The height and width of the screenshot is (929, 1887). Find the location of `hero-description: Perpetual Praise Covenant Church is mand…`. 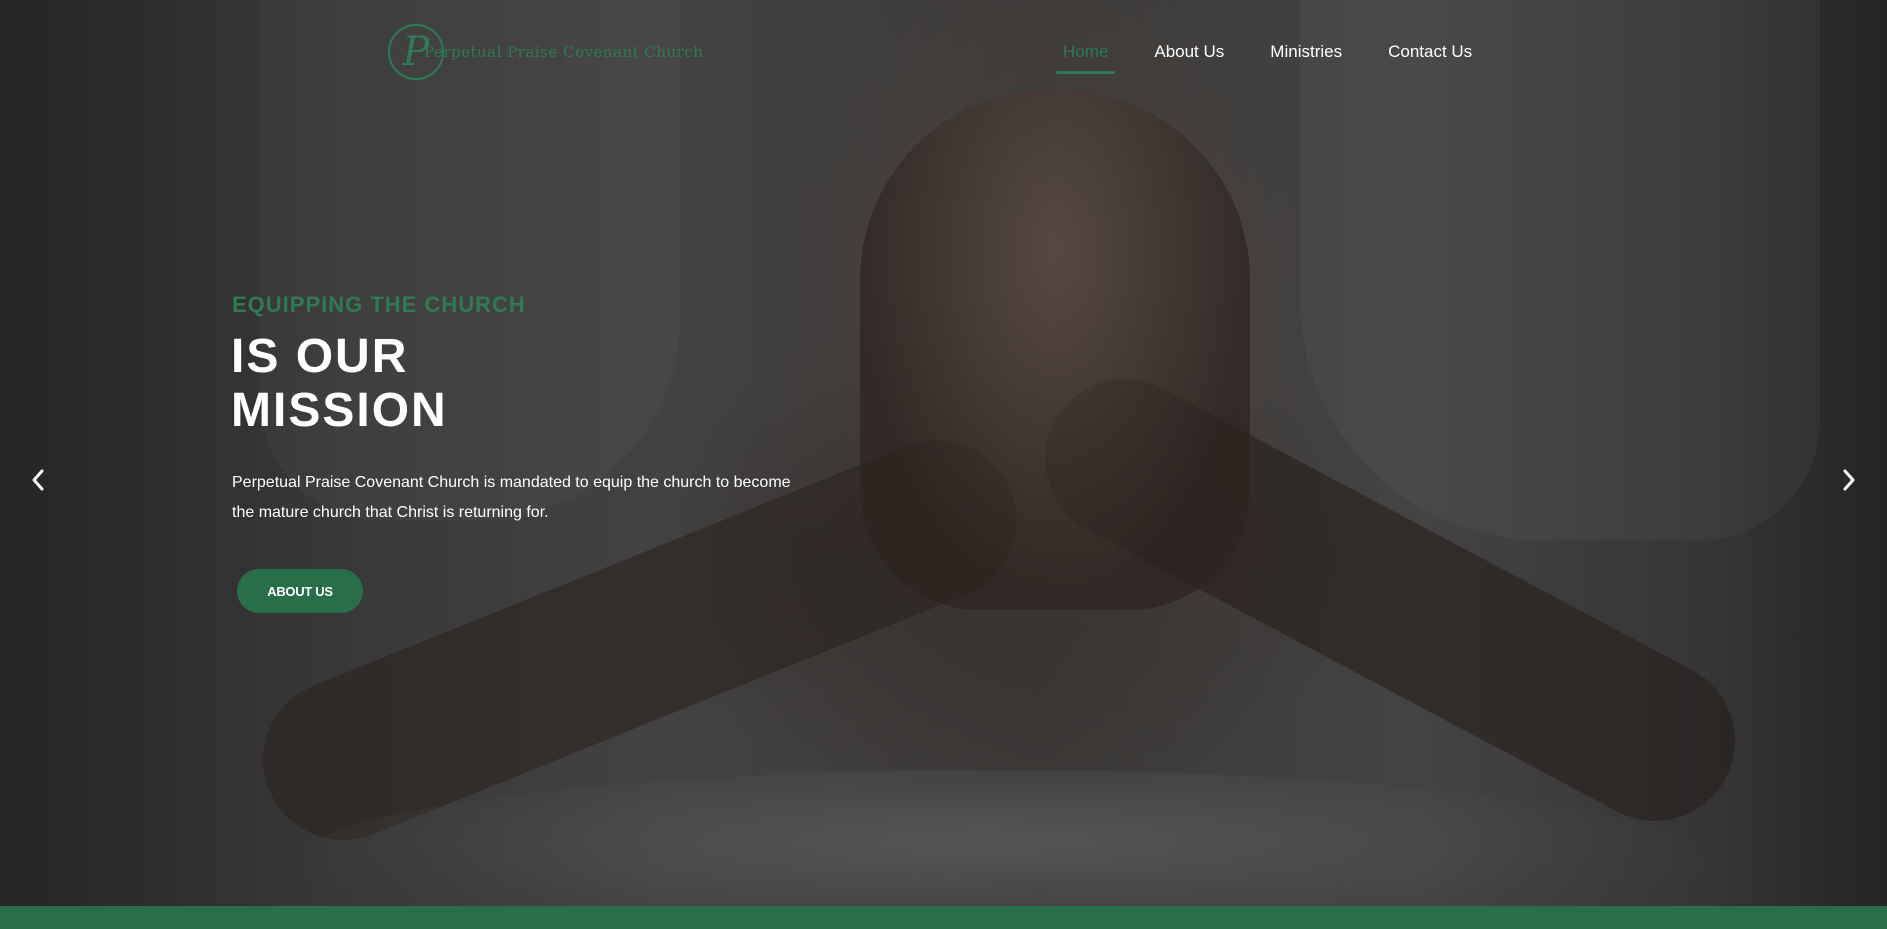

hero-description: Perpetual Praise Covenant Church is mand… is located at coordinates (511, 497).